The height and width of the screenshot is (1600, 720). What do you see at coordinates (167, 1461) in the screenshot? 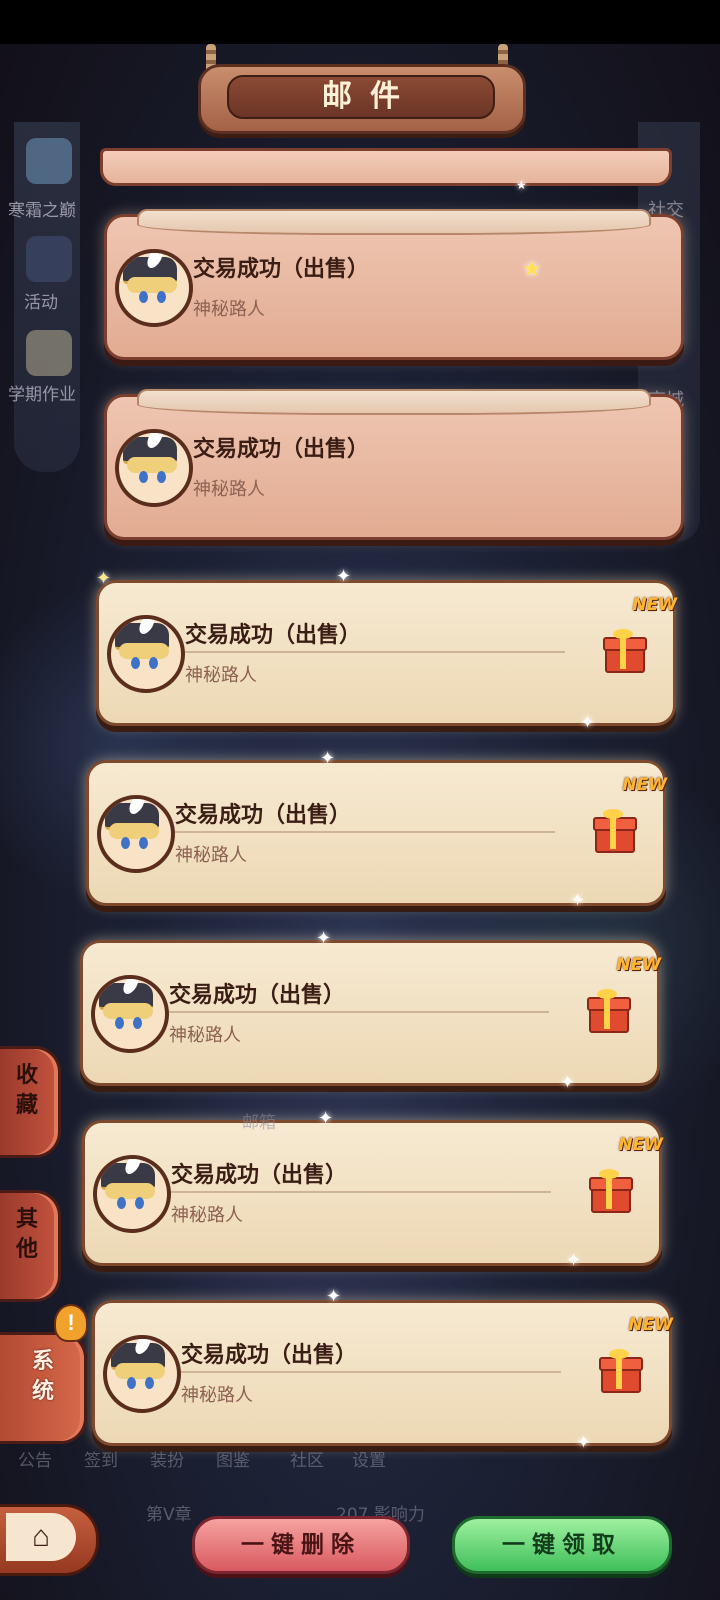
I see `ghost-nav-2: 装扮` at bounding box center [167, 1461].